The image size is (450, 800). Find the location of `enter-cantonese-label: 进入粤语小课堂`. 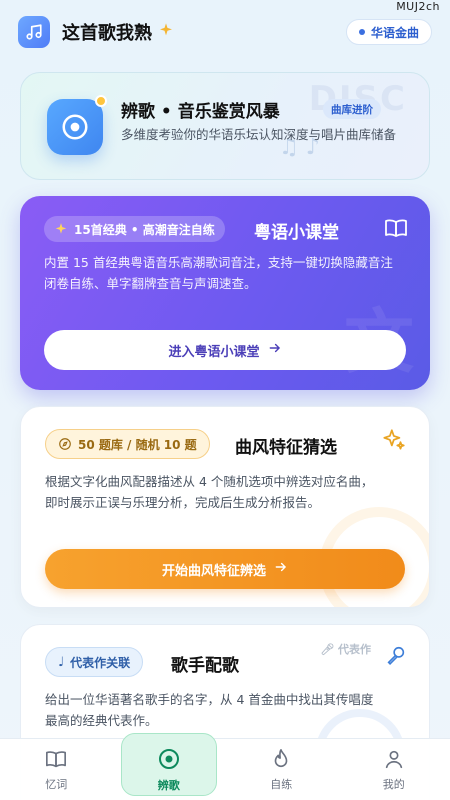

enter-cantonese-label: 进入粤语小课堂 is located at coordinates (214, 352).